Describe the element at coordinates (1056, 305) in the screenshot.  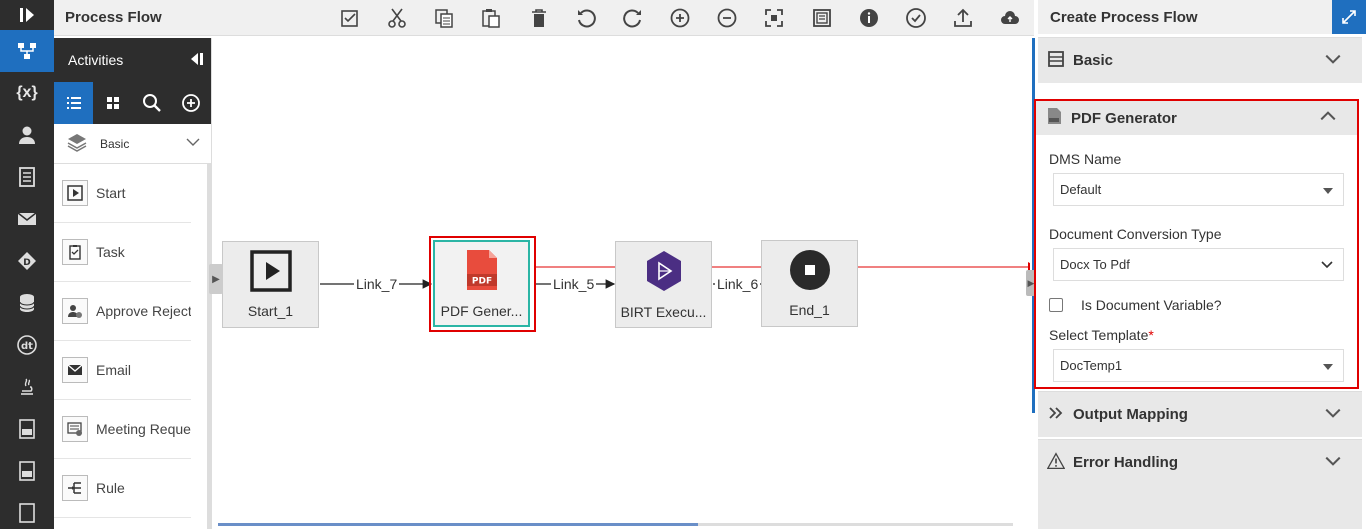
I see `is-document-variable-checkbox` at that location.